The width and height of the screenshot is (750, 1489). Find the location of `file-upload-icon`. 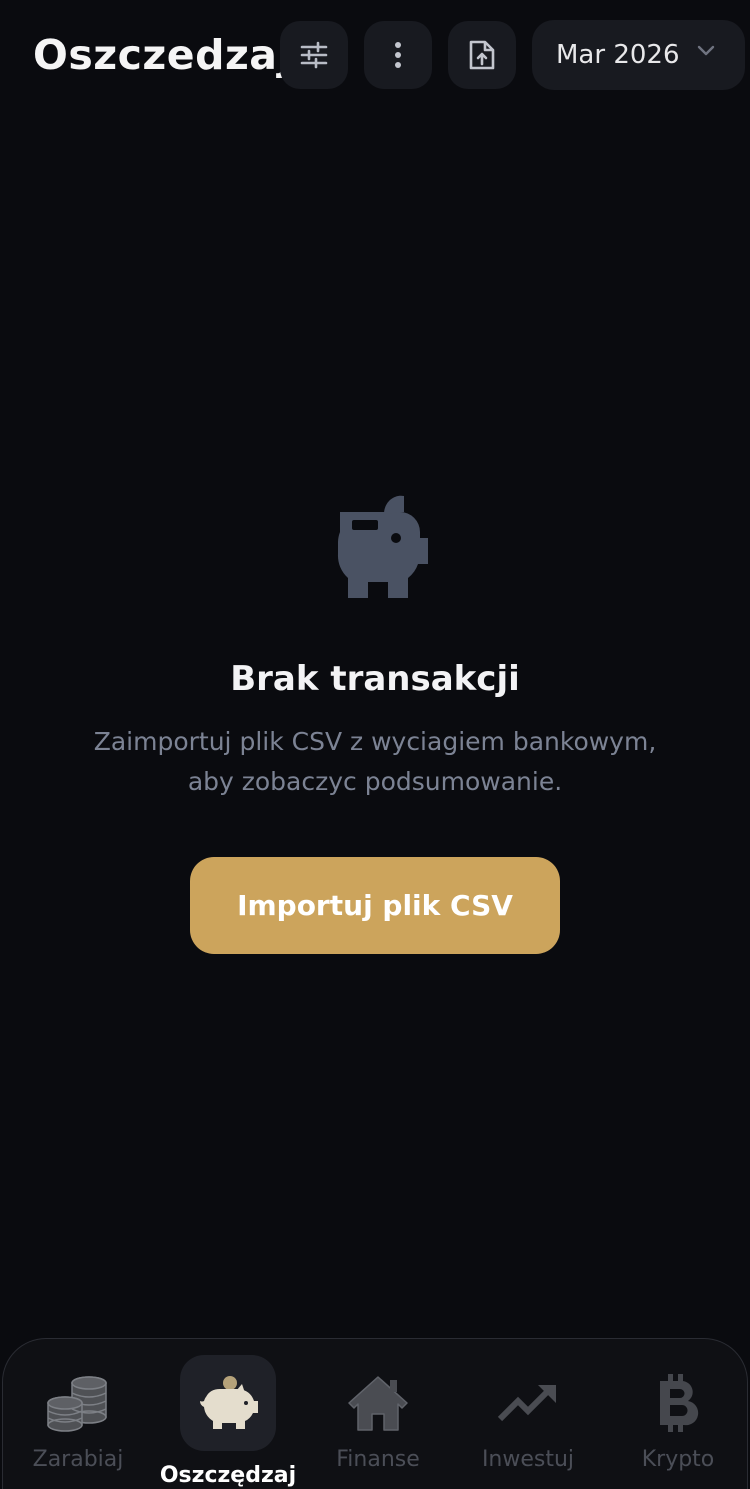

file-upload-icon is located at coordinates (482, 55).